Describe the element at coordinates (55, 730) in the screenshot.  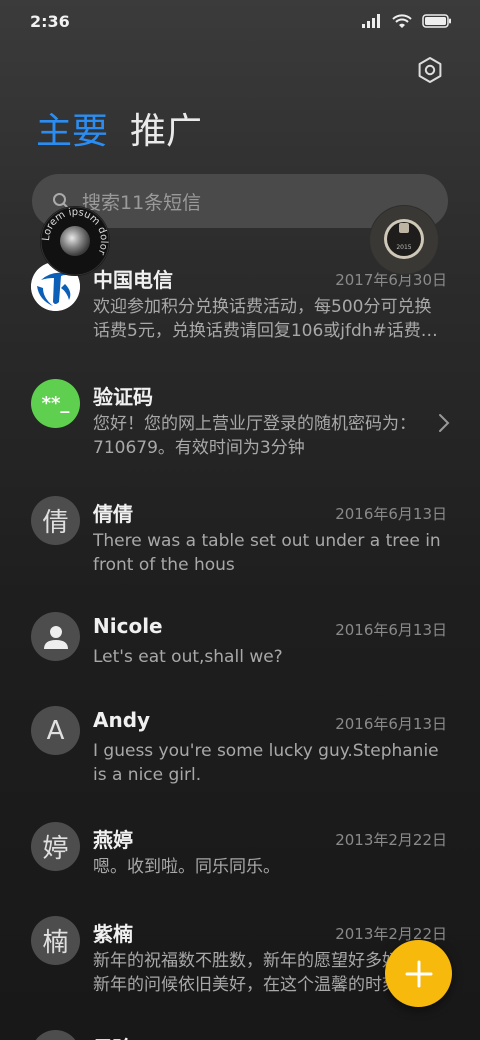
I see `avatar: A` at that location.